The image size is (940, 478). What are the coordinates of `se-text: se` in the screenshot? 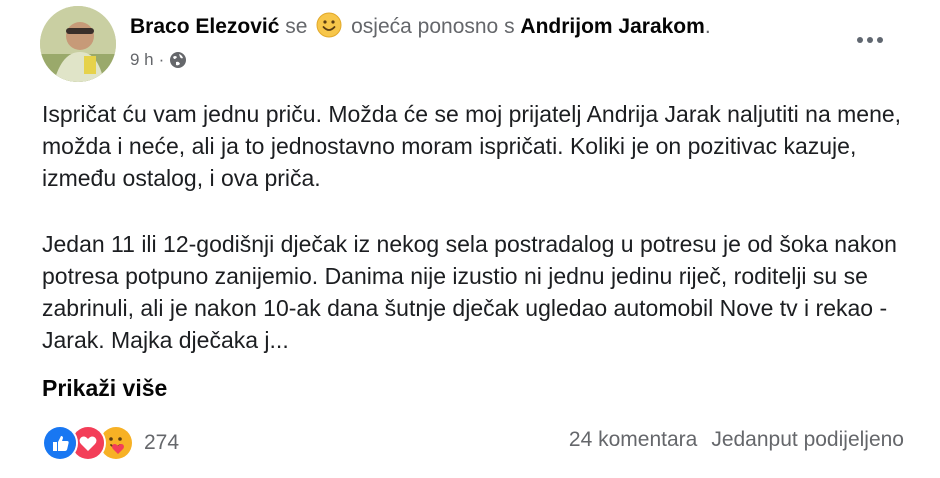 It's located at (296, 26).